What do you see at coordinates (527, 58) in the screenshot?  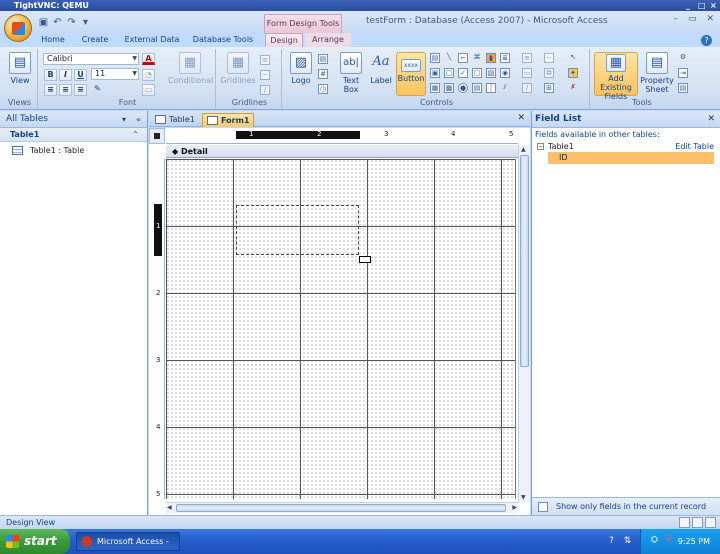 I see `line-thickness-2-icon: ≡` at bounding box center [527, 58].